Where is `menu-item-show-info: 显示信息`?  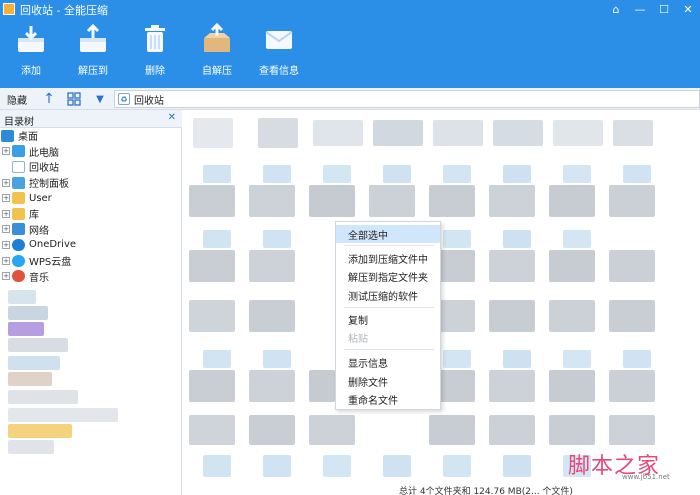 menu-item-show-info: 显示信息 is located at coordinates (388, 362).